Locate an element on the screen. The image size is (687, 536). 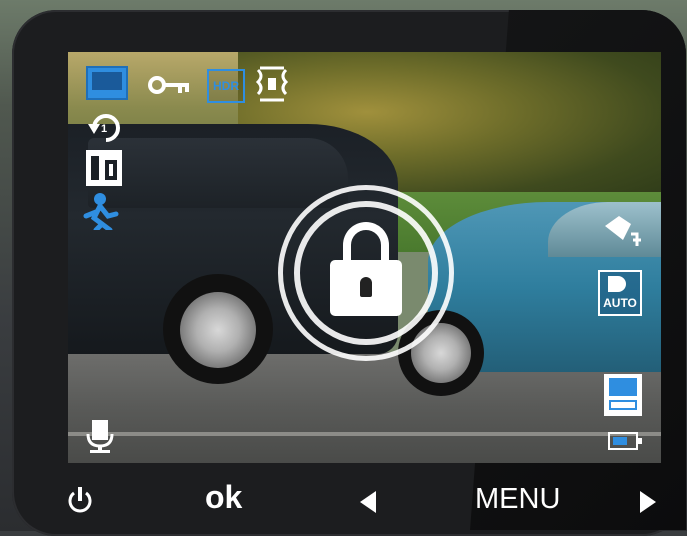
svg-text: 1 is located at coordinates (104, 129).